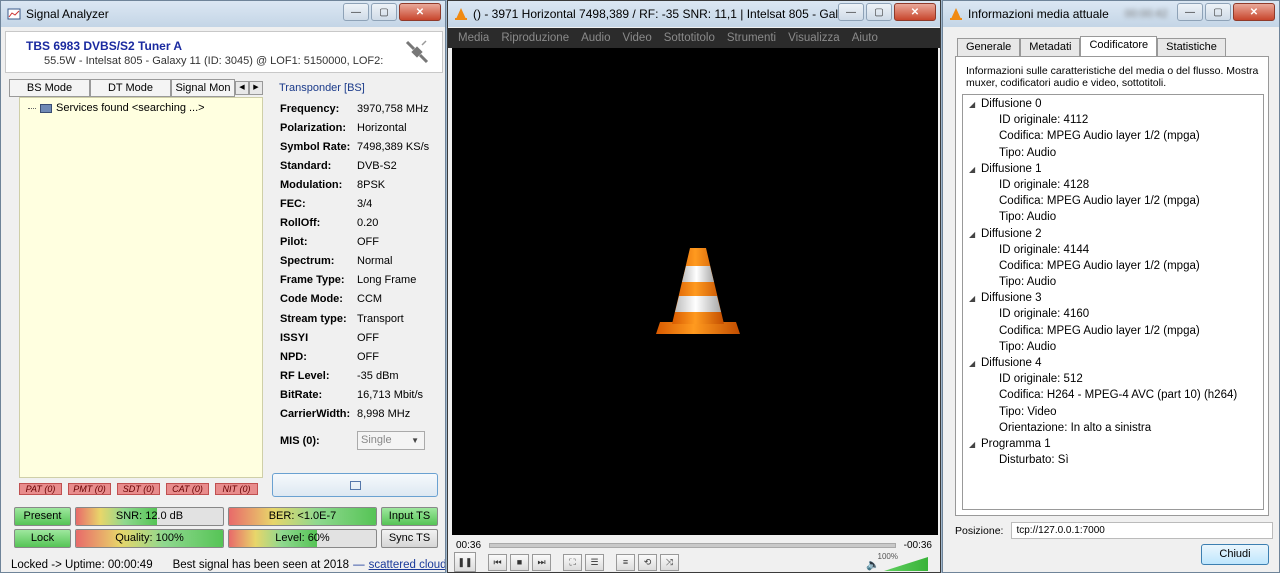 The height and width of the screenshot is (573, 1280). I want to click on mis-label: MIS (0):, so click(300, 441).